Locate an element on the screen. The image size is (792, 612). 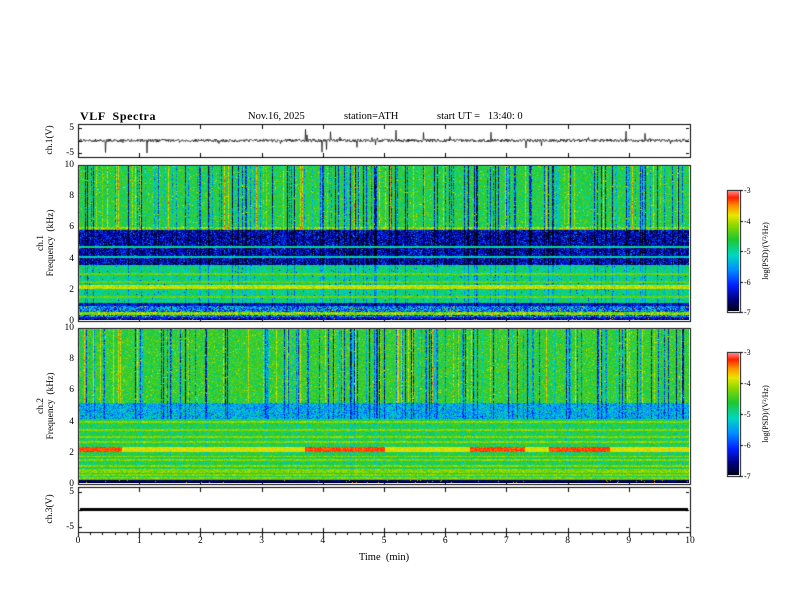
colorbar1-axis-label: log(PSD)/(V²/Hz) is located at coordinates (765, 251).